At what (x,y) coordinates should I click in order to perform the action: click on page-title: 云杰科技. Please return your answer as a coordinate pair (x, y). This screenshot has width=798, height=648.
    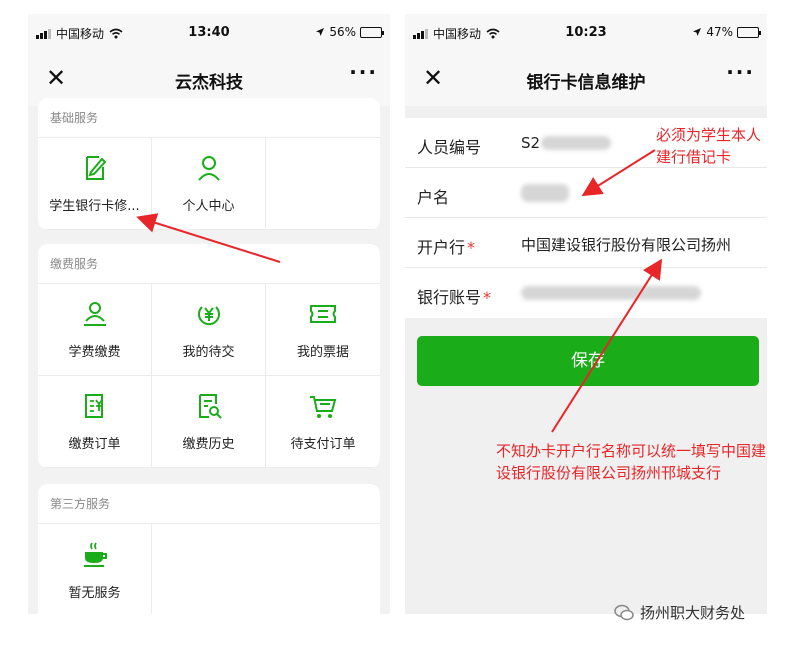
    Looking at the image, I should click on (209, 83).